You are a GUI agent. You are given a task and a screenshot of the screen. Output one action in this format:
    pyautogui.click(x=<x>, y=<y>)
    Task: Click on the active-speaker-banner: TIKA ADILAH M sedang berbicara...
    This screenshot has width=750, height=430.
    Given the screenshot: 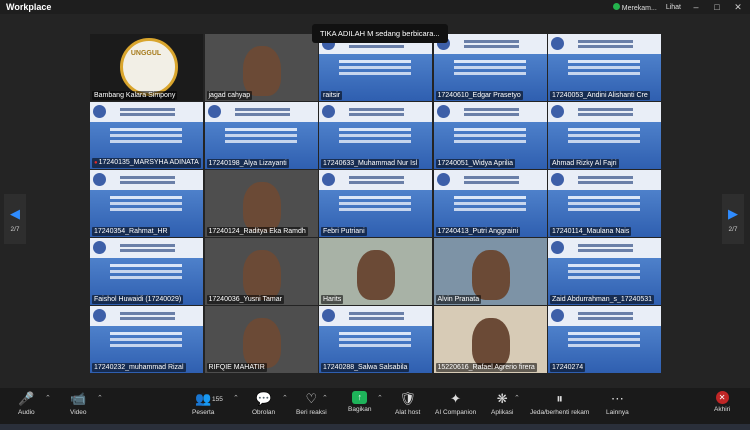 What is the action you would take?
    pyautogui.click(x=380, y=33)
    